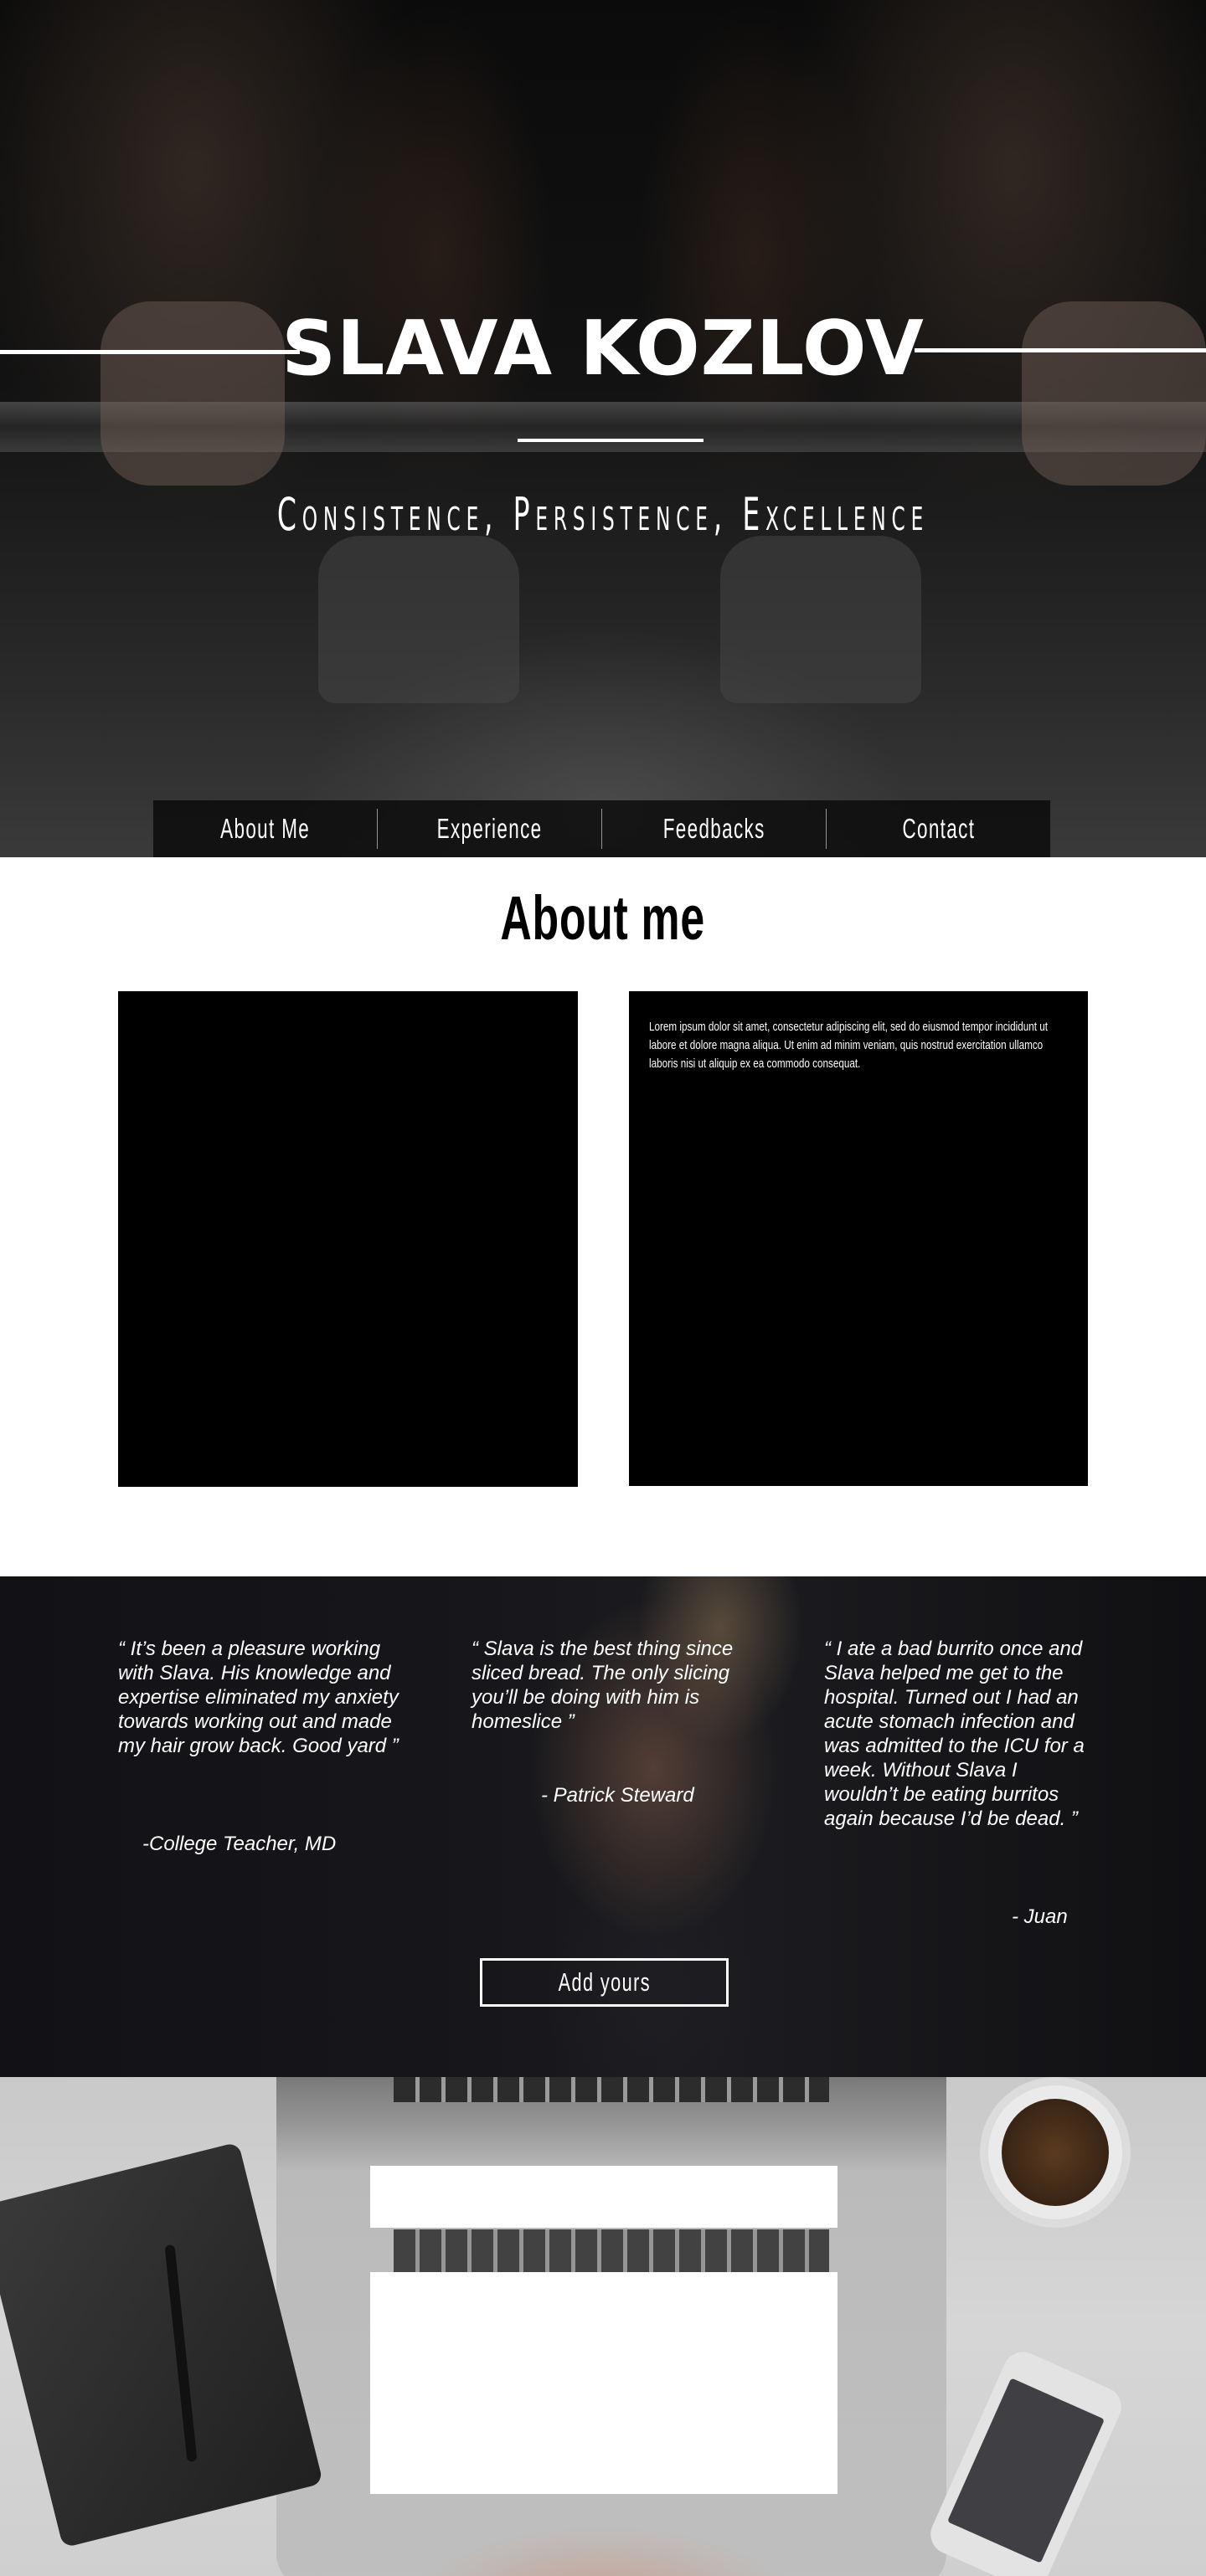  I want to click on phone-screen, so click(1026, 2471).